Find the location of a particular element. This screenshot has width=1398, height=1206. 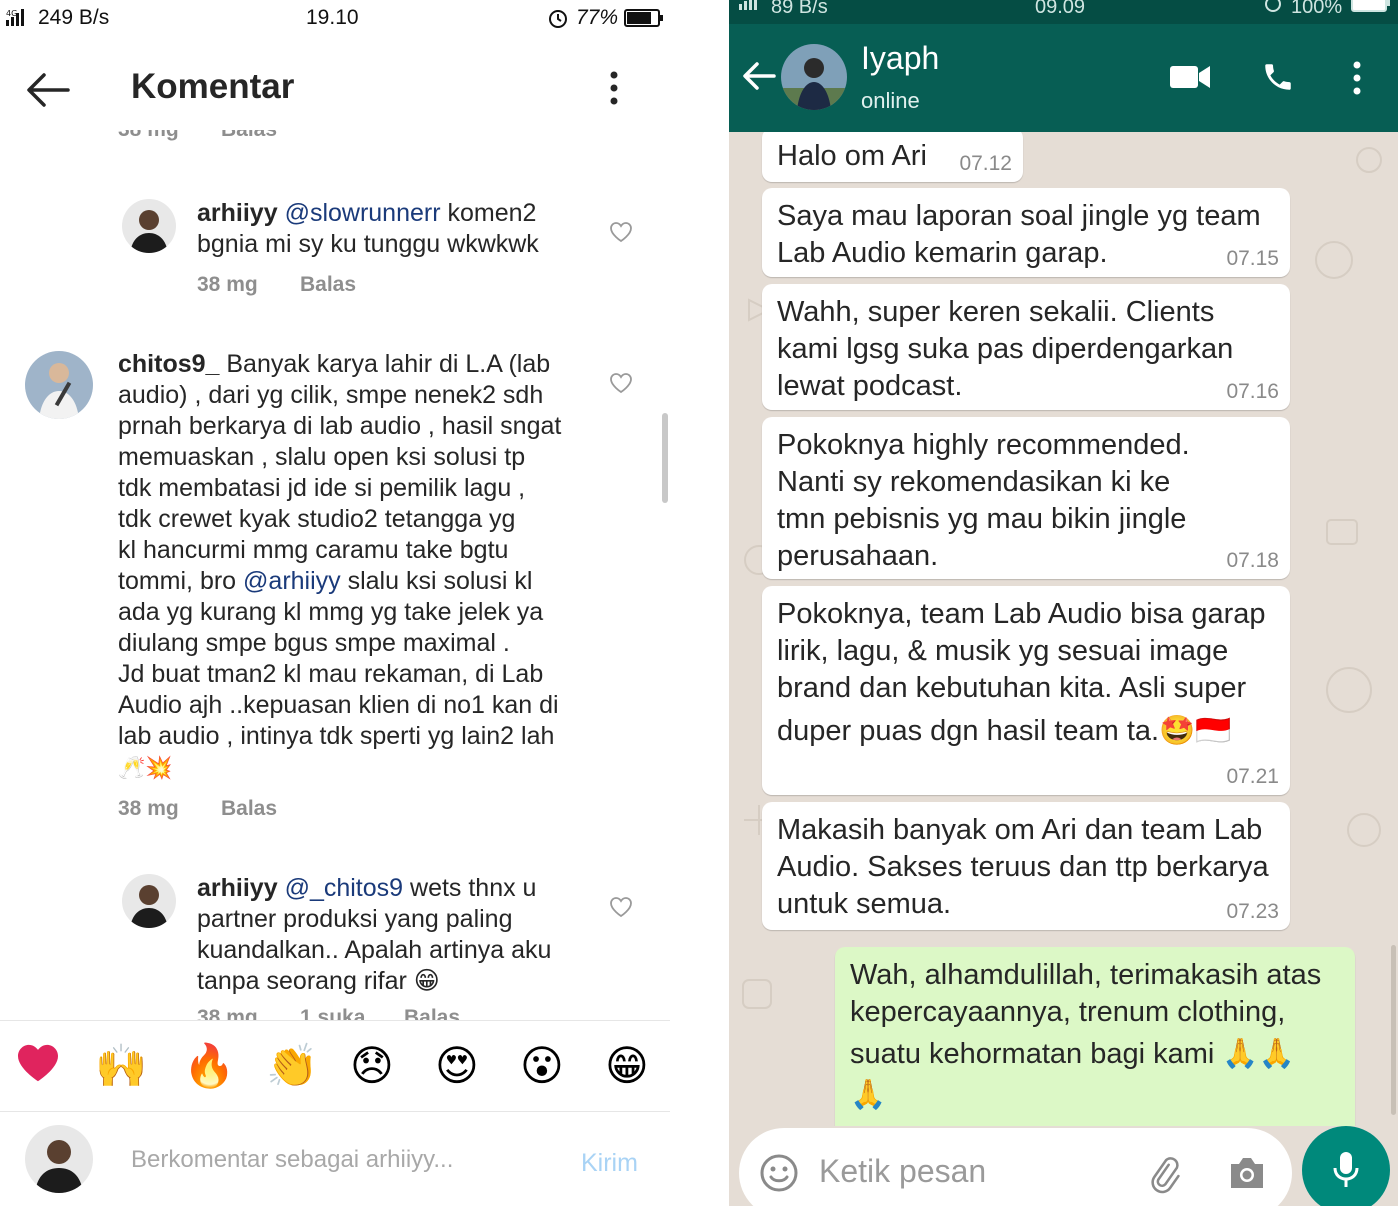

comment-text: wets thnx u is located at coordinates (470, 888).